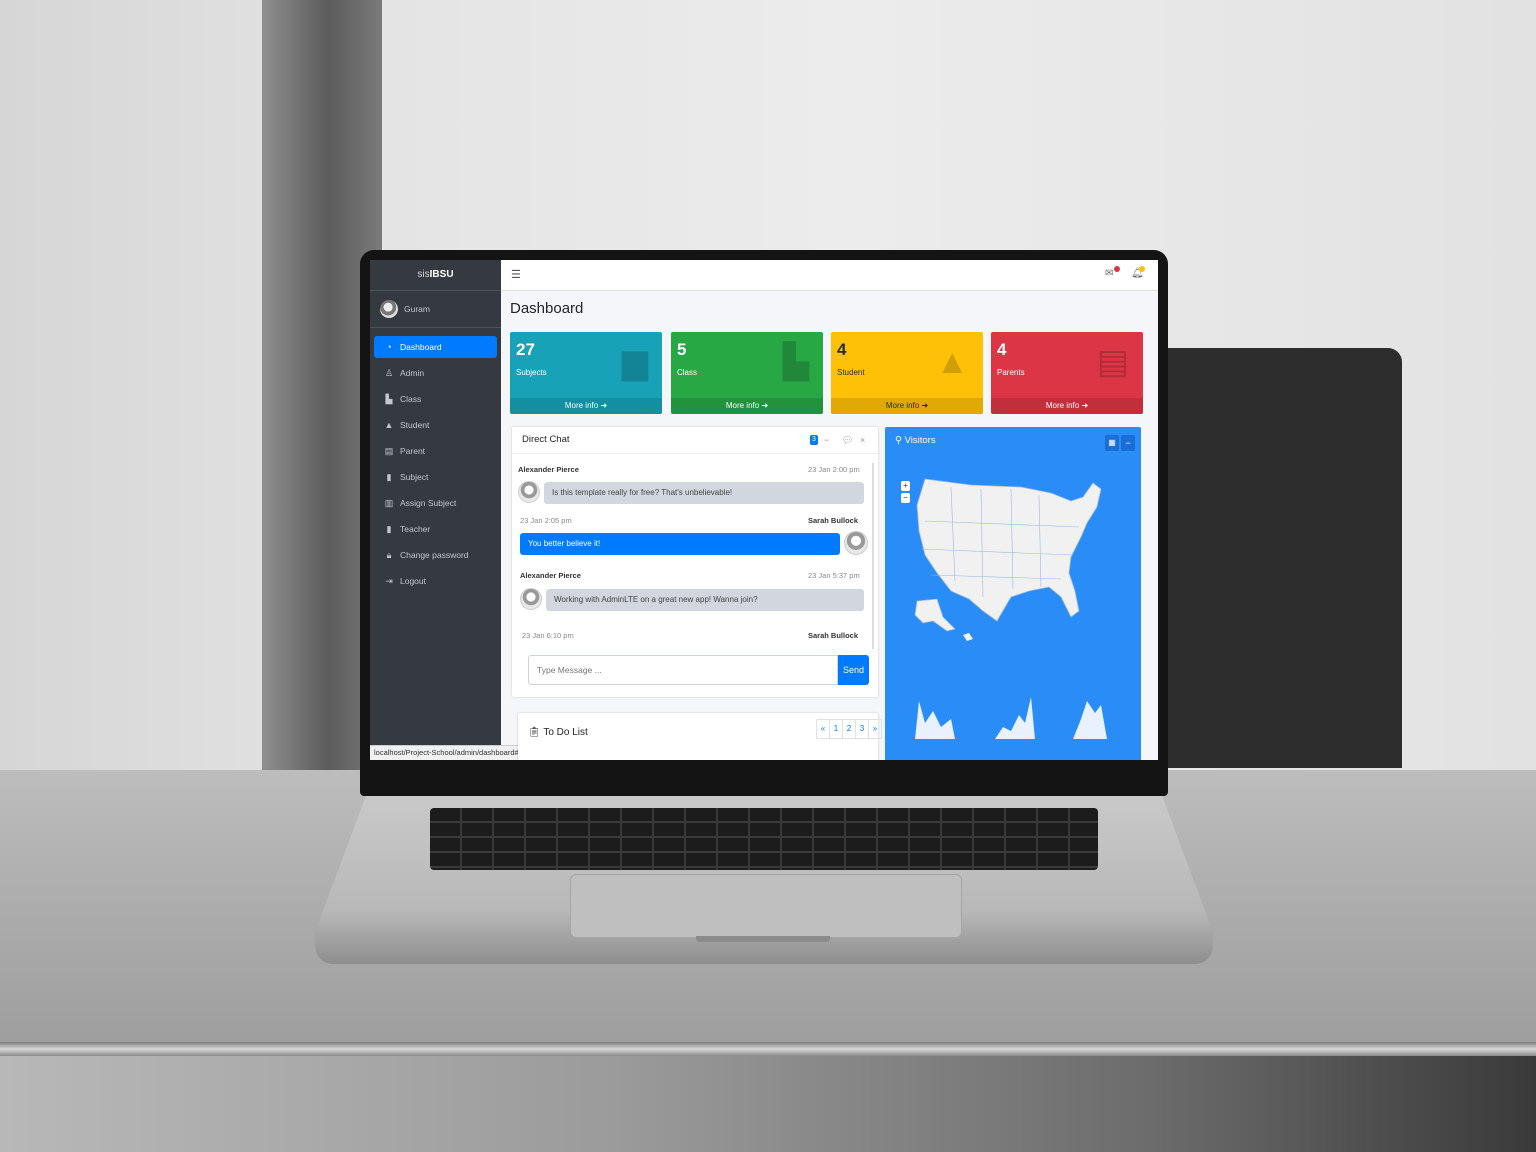 This screenshot has height=1152, width=1536. Describe the element at coordinates (435, 529) in the screenshot. I see `sidebar-item-teacher: ▮ Teacher` at that location.